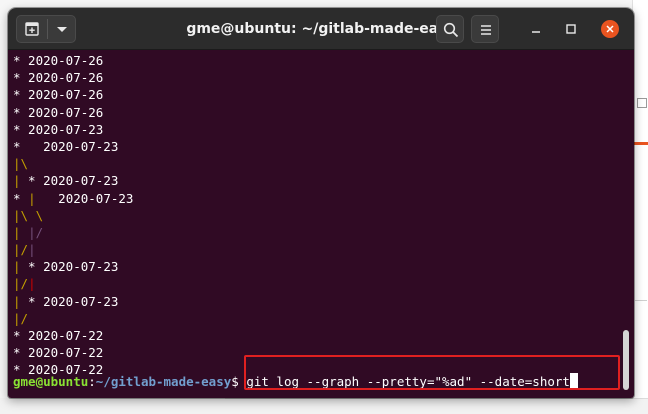  I want to click on title-bar: gme@ubuntu: ~/gitlab-made-easy, so click(321, 29).